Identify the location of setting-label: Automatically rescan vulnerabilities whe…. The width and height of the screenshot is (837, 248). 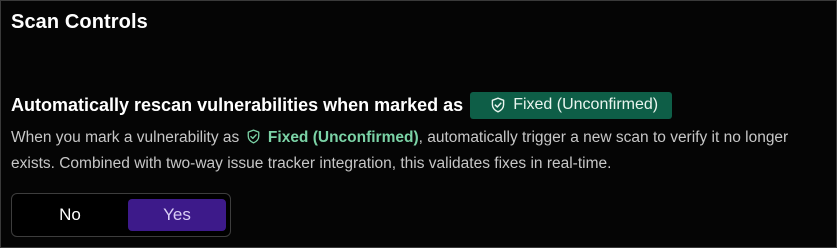
(237, 104).